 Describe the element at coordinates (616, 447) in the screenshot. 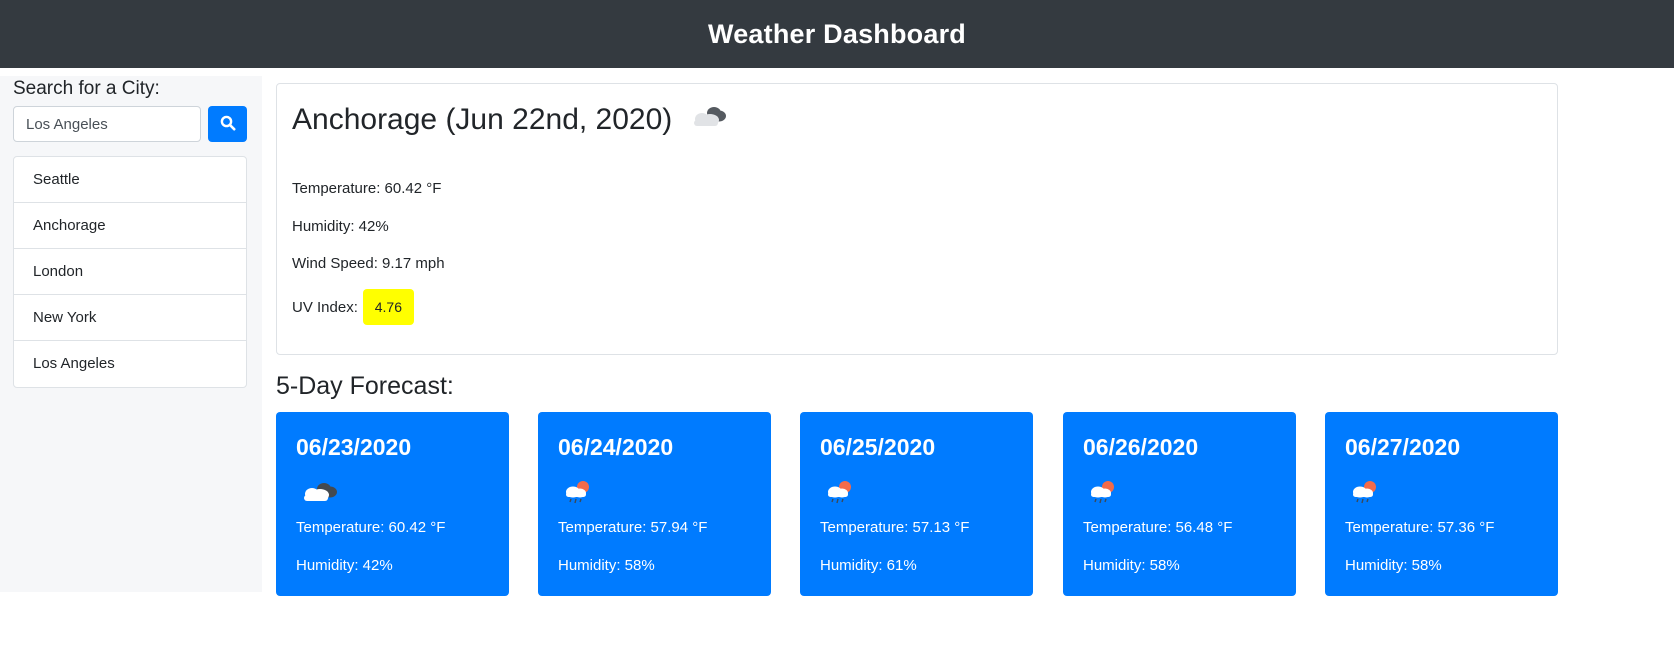

I see `forecast-date: 06/24/2020` at that location.